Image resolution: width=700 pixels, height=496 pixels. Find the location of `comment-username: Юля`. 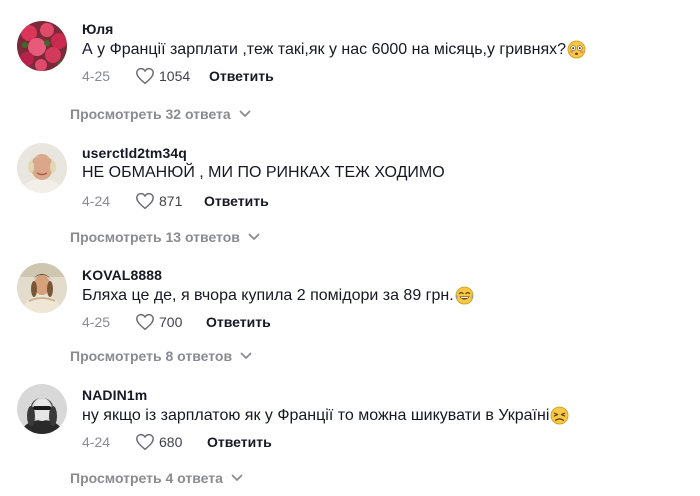

comment-username: Юля is located at coordinates (97, 29).